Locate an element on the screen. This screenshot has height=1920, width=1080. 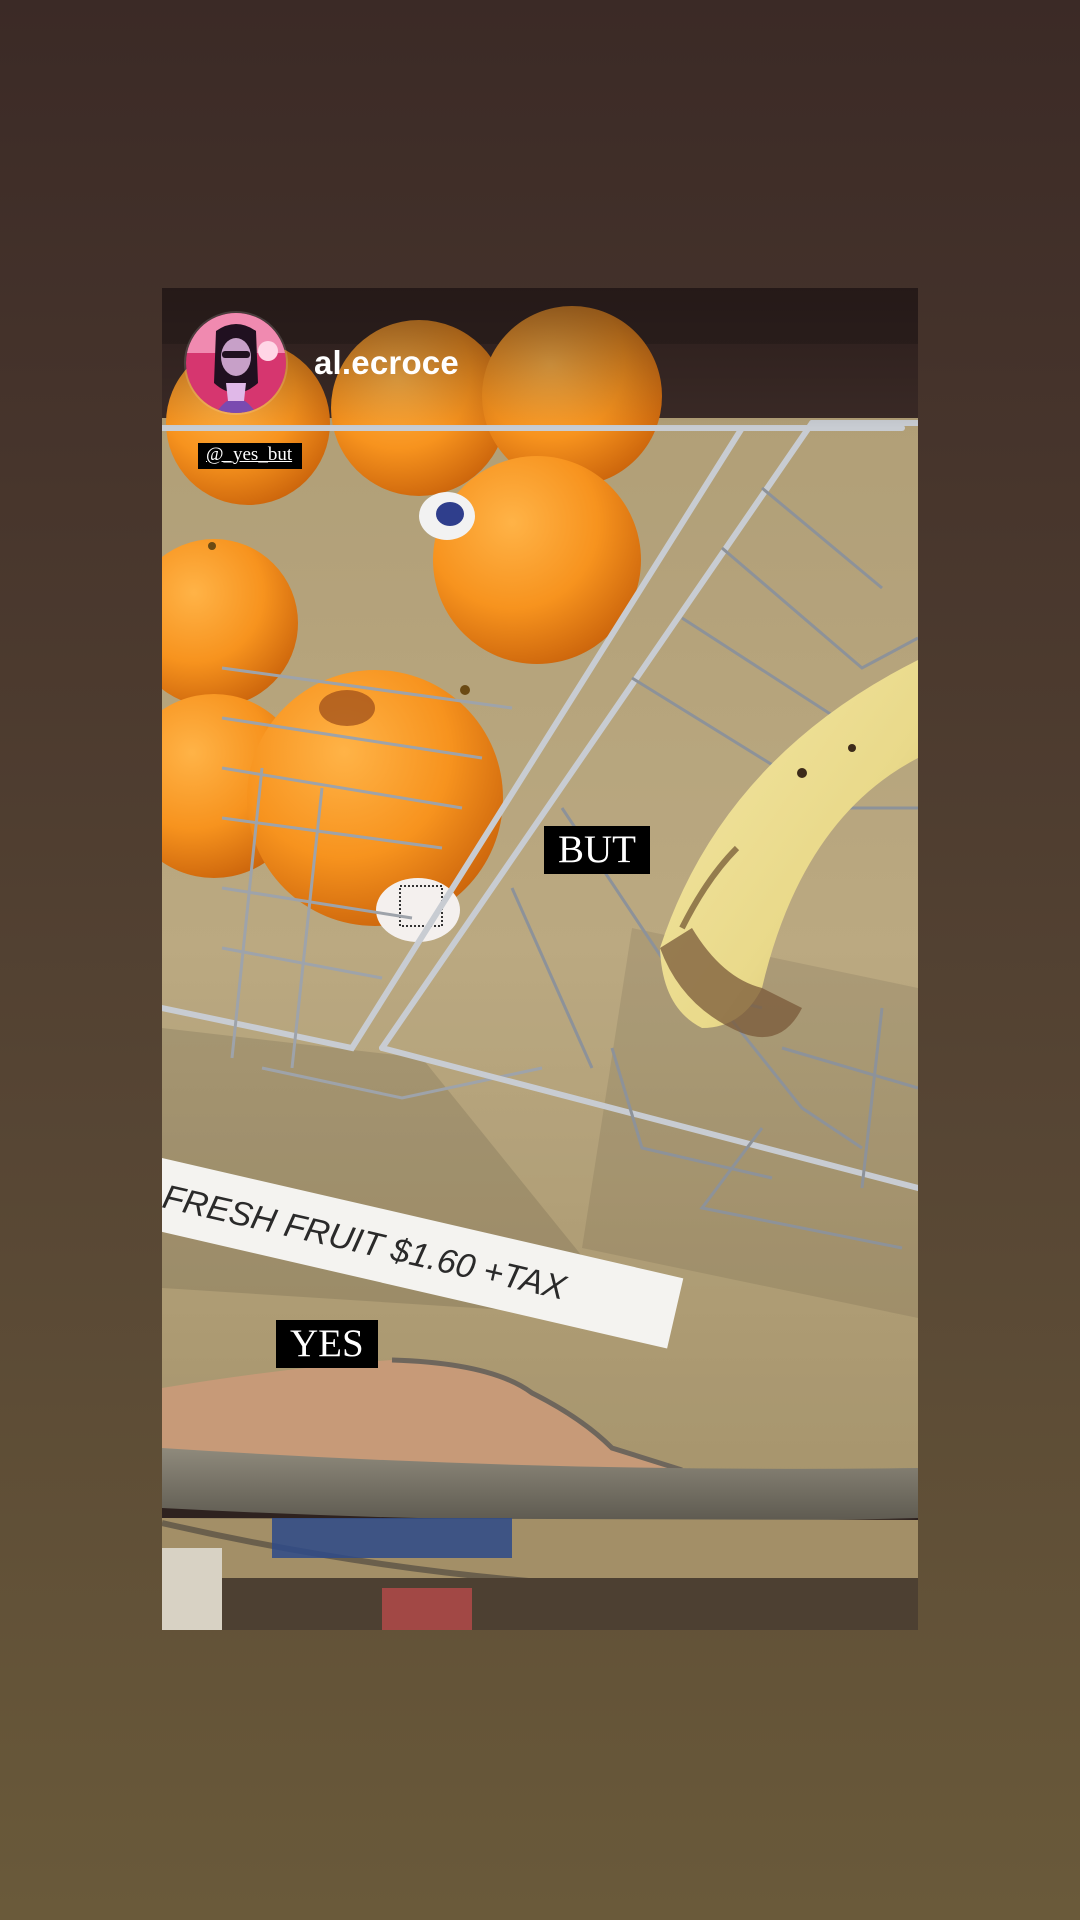
avatar-illustration is located at coordinates (236, 363).